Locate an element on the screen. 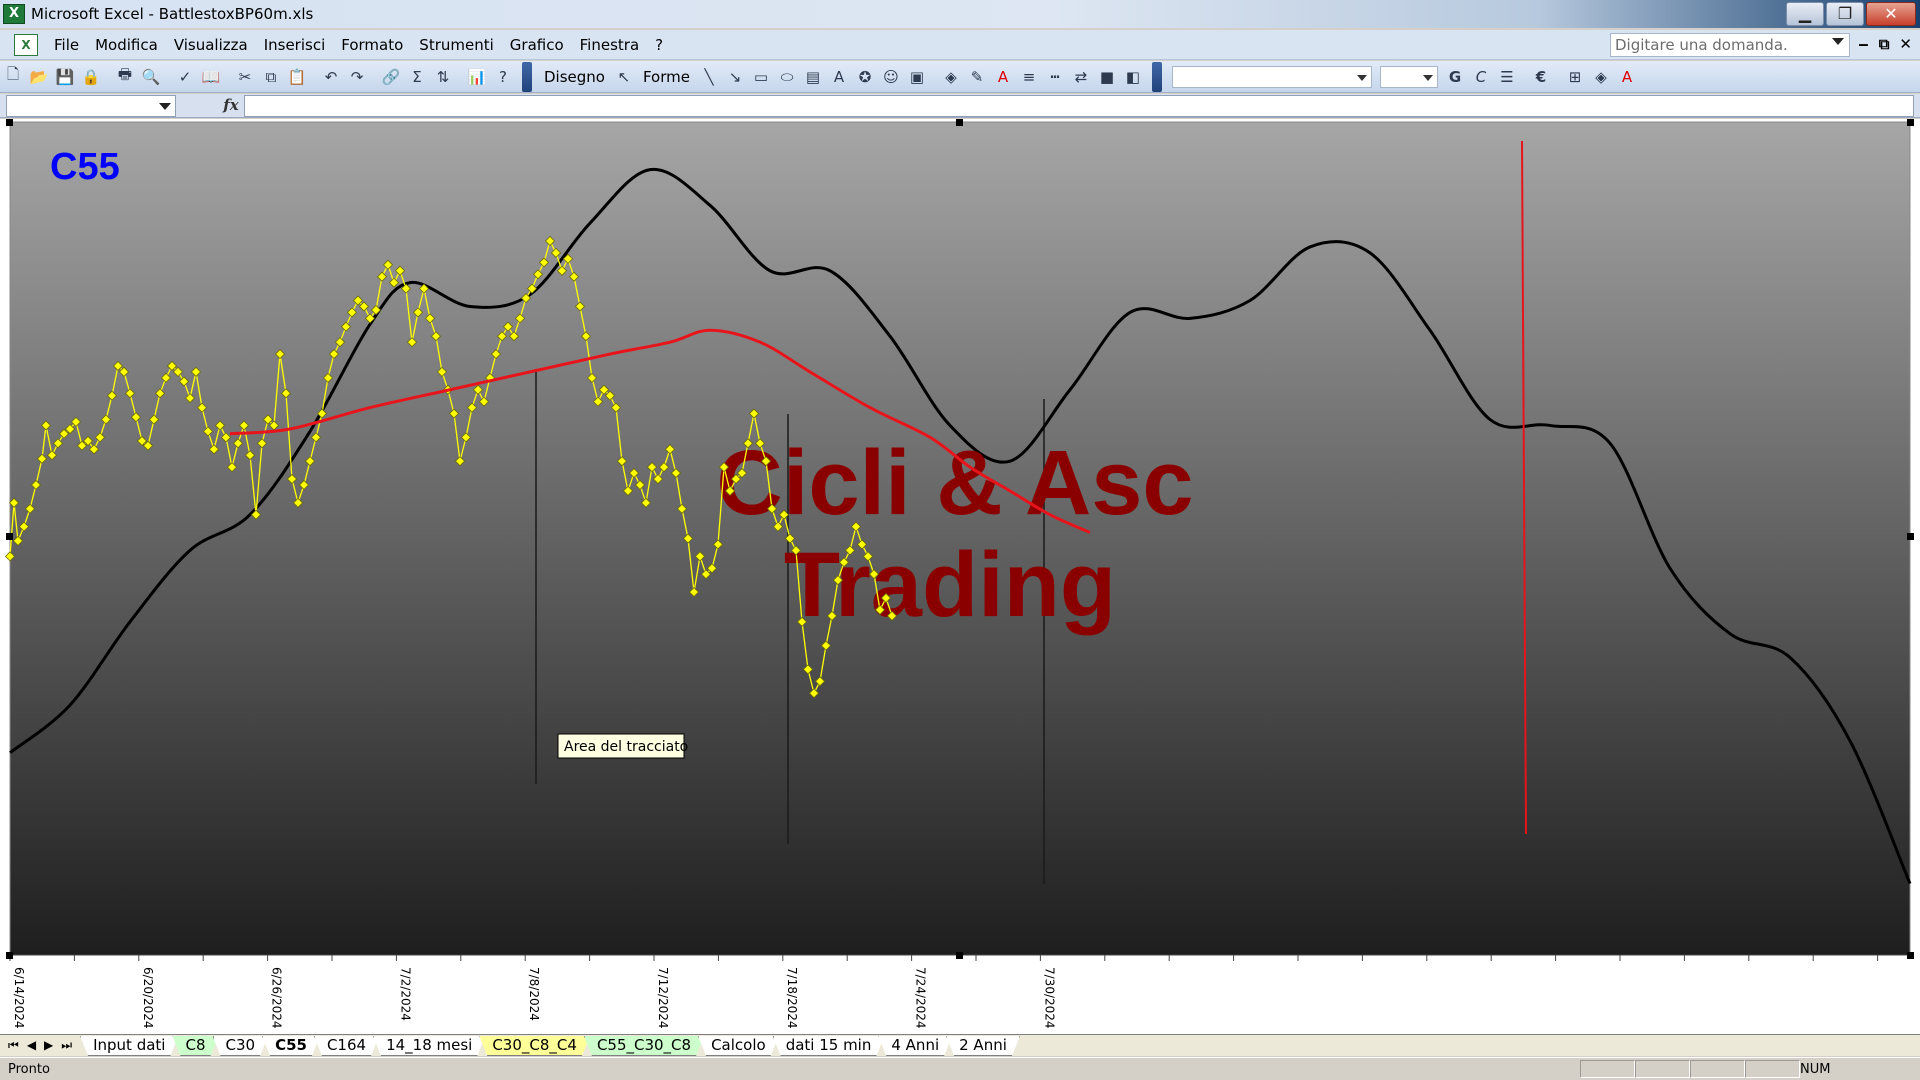  sheet-tab: C8 is located at coordinates (195, 1046).